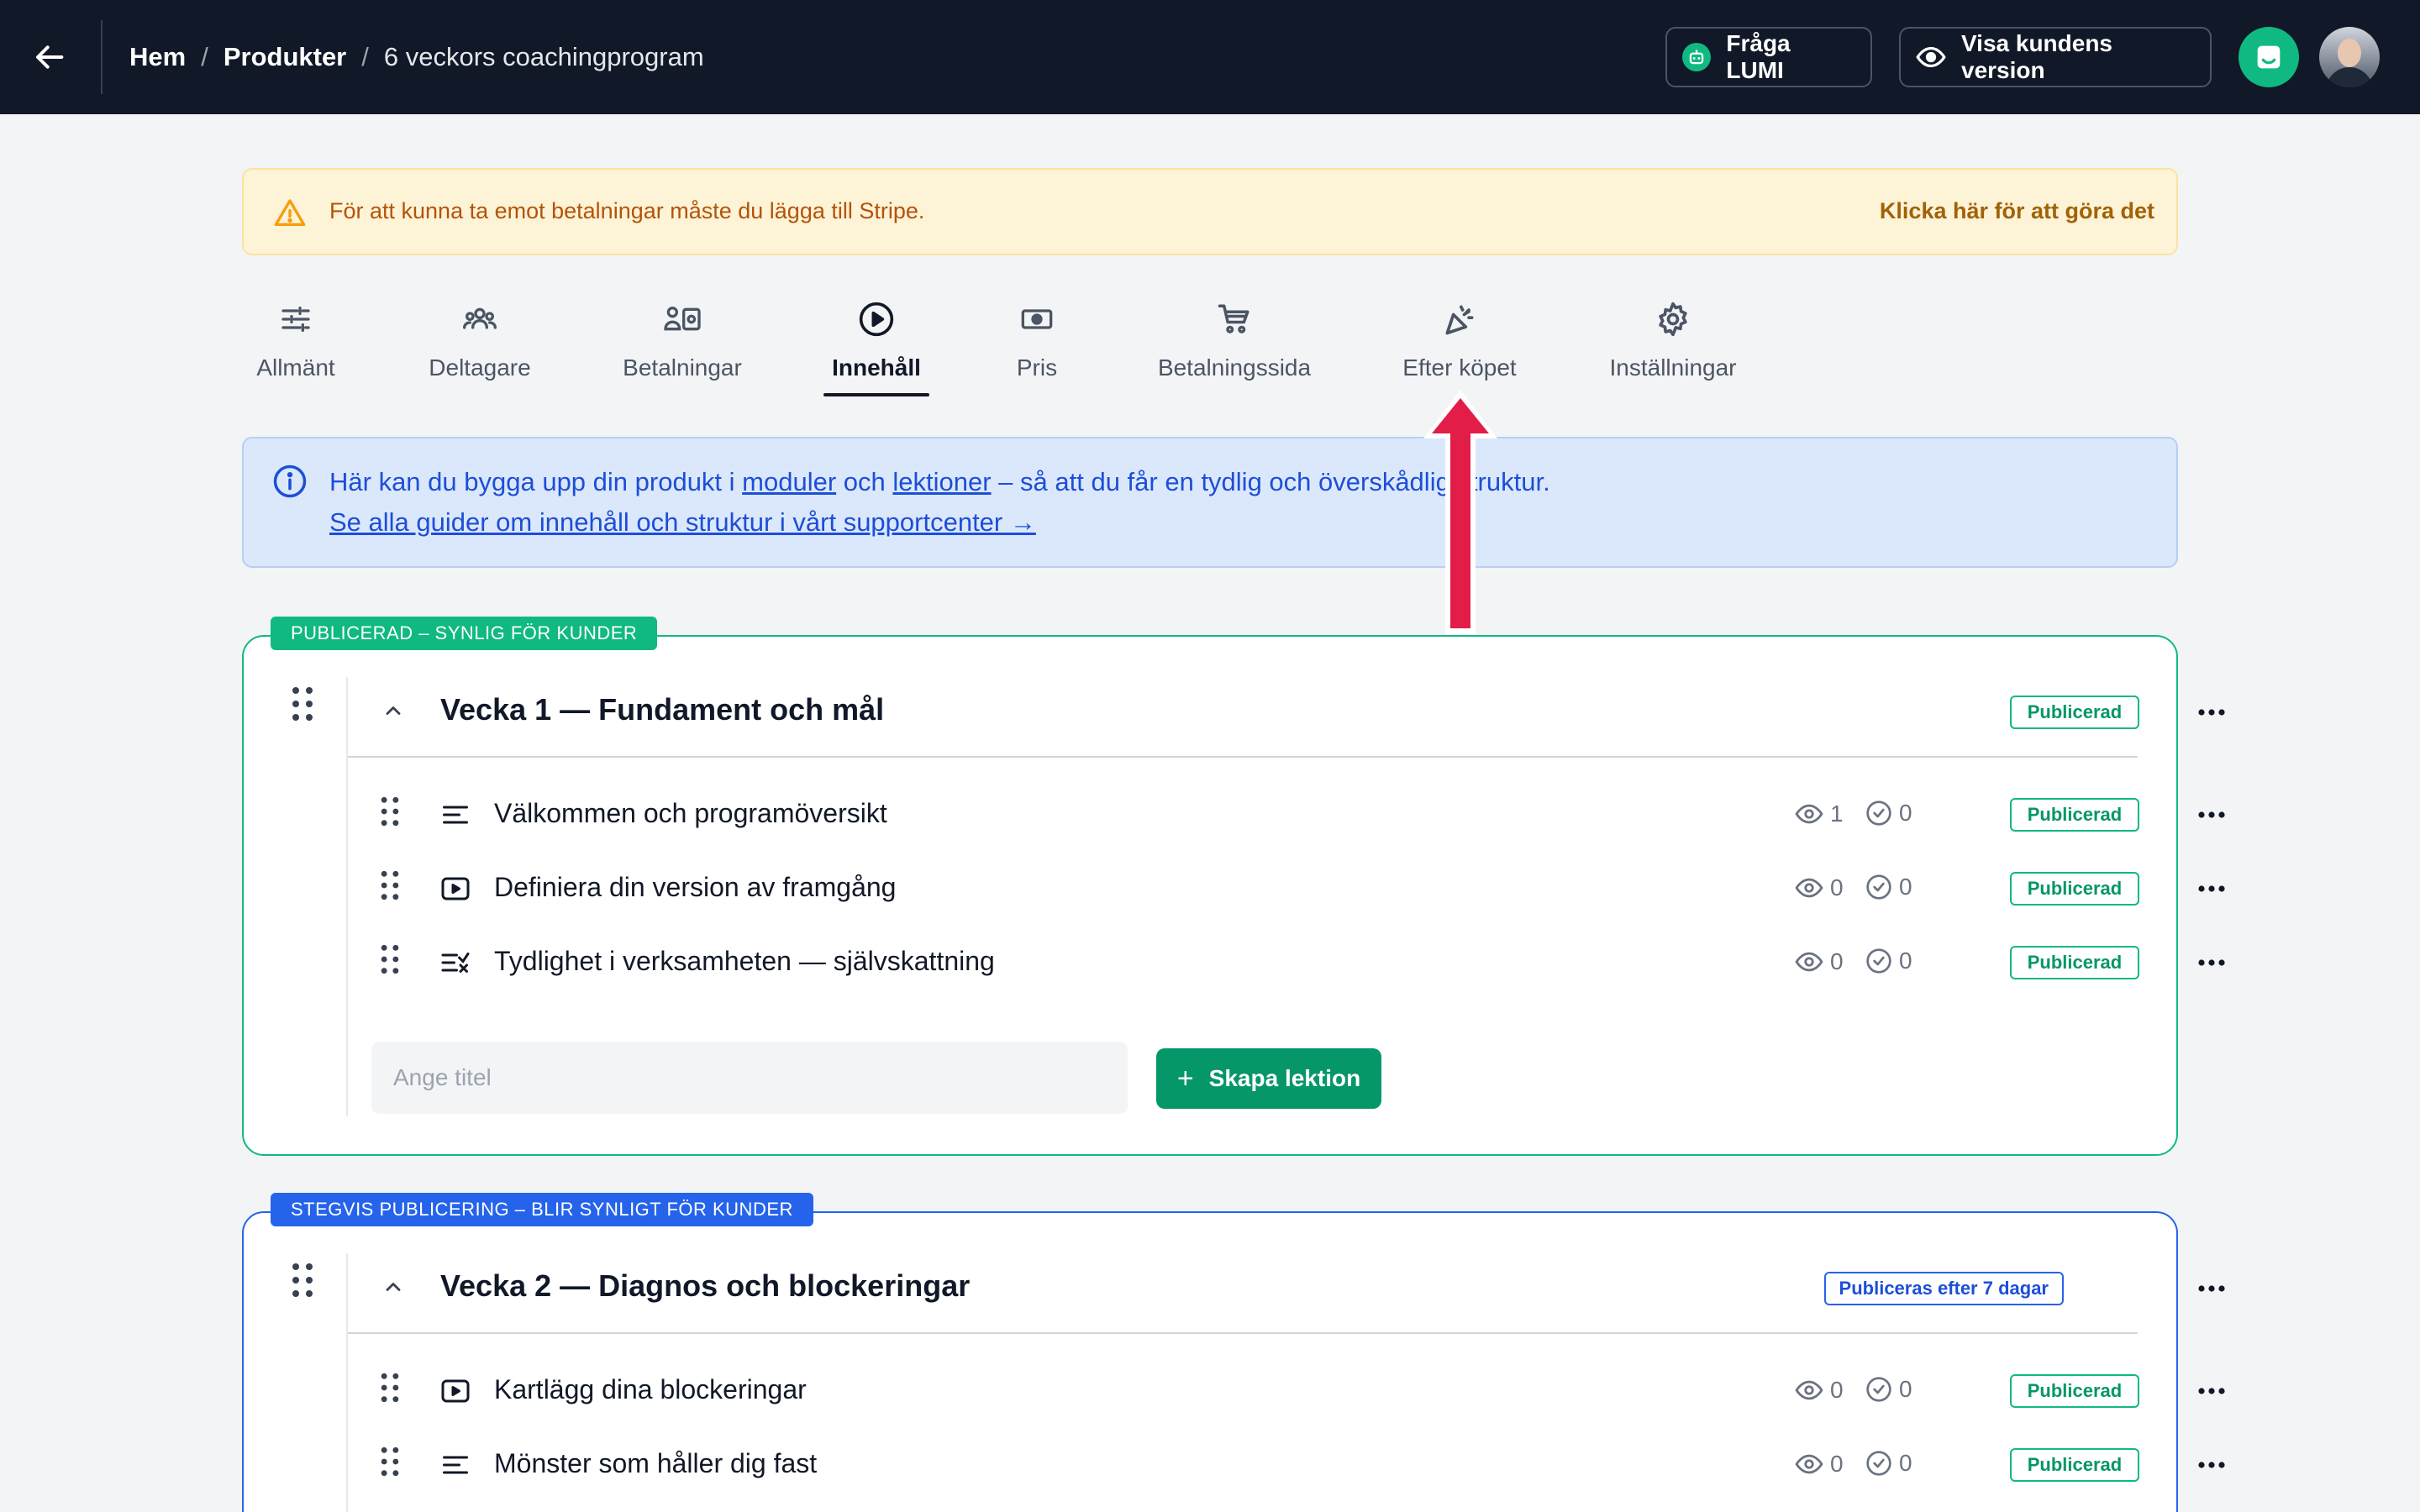  I want to click on inbox-app-icon, so click(2268, 57).